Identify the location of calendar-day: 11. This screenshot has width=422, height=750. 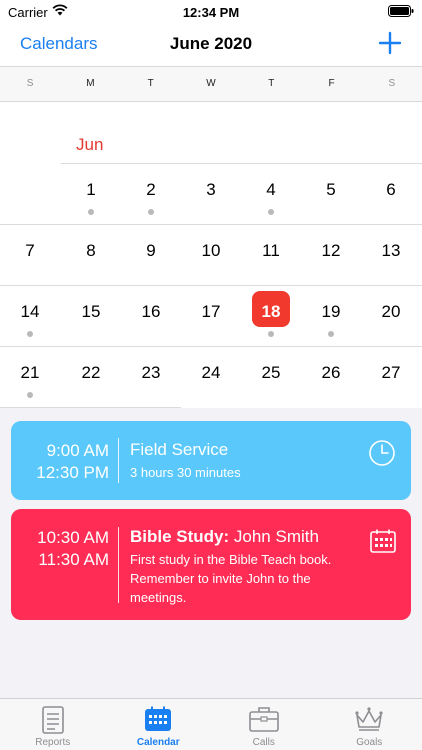
(271, 254).